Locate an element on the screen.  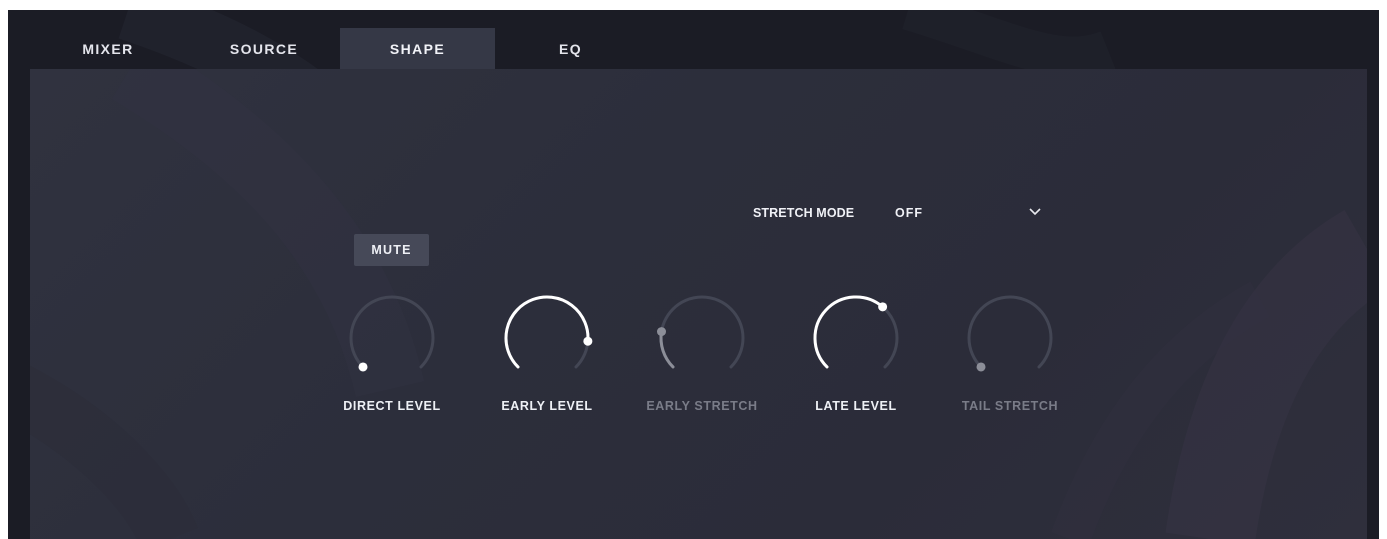
tab-eq: EQ is located at coordinates (570, 49).